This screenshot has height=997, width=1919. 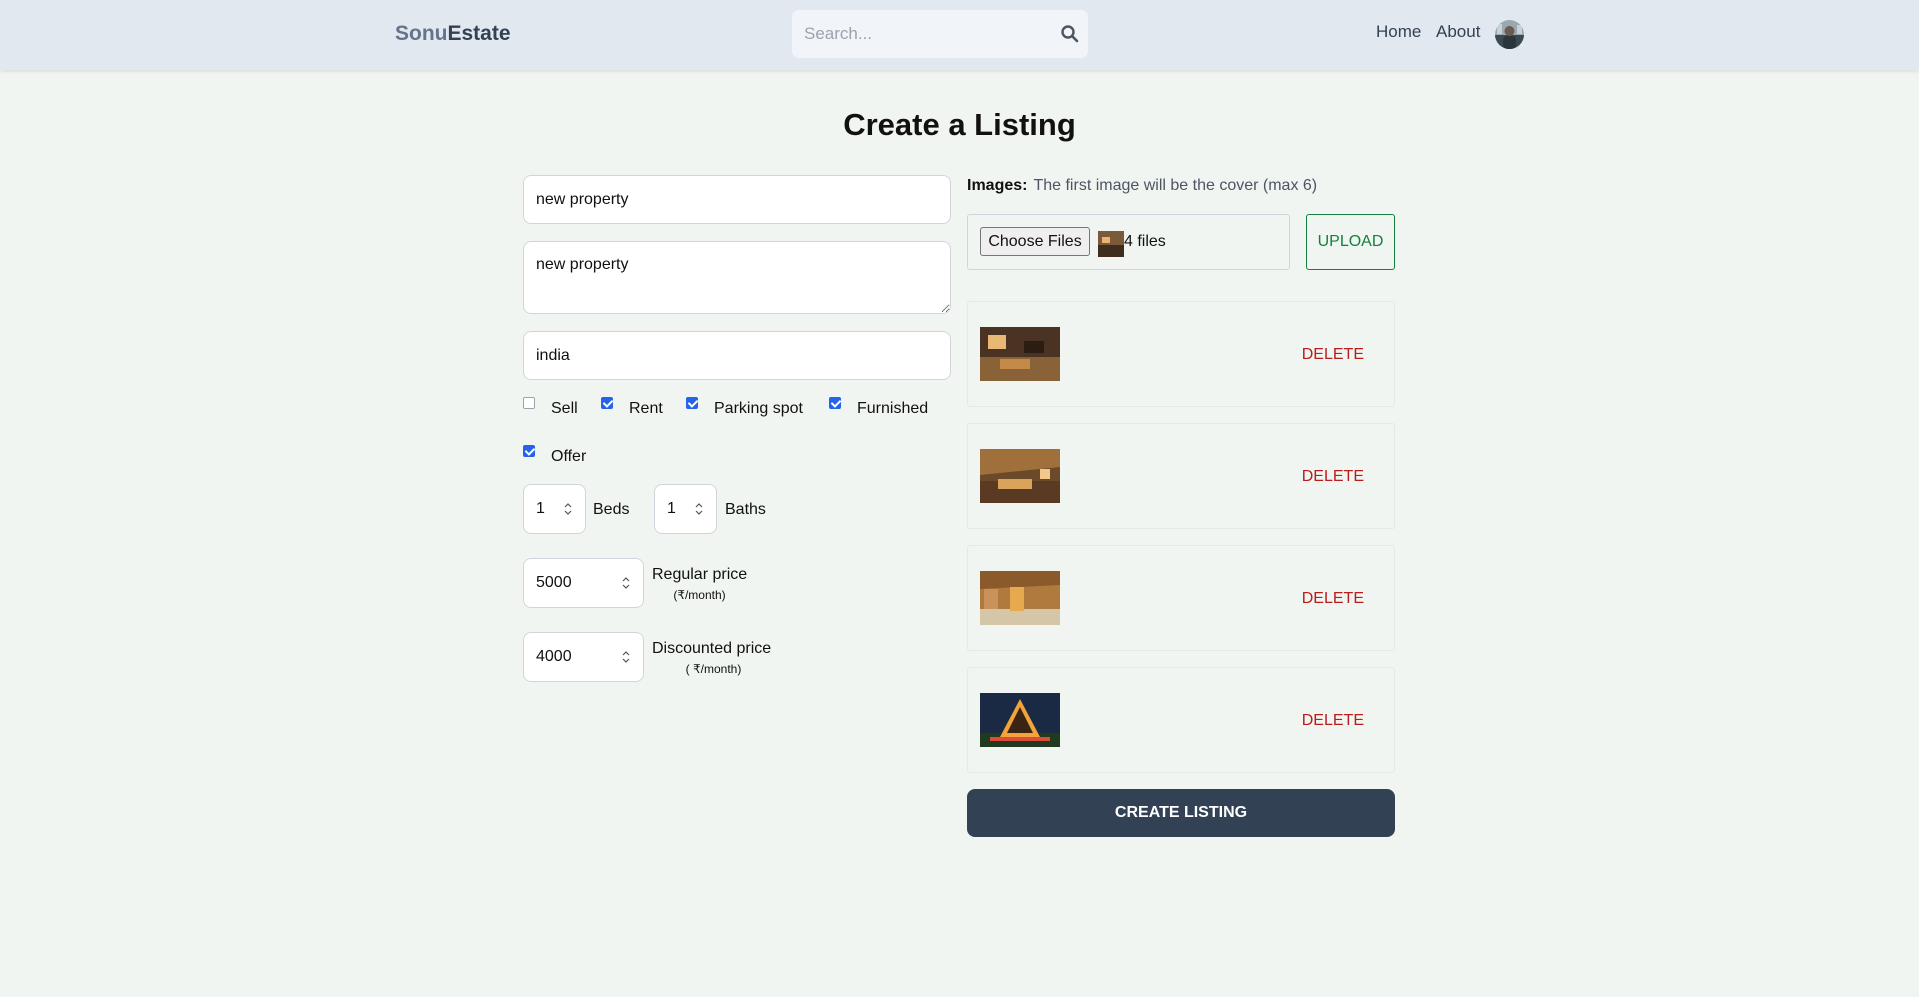 I want to click on regular-price-input: 5000, so click(x=583, y=583).